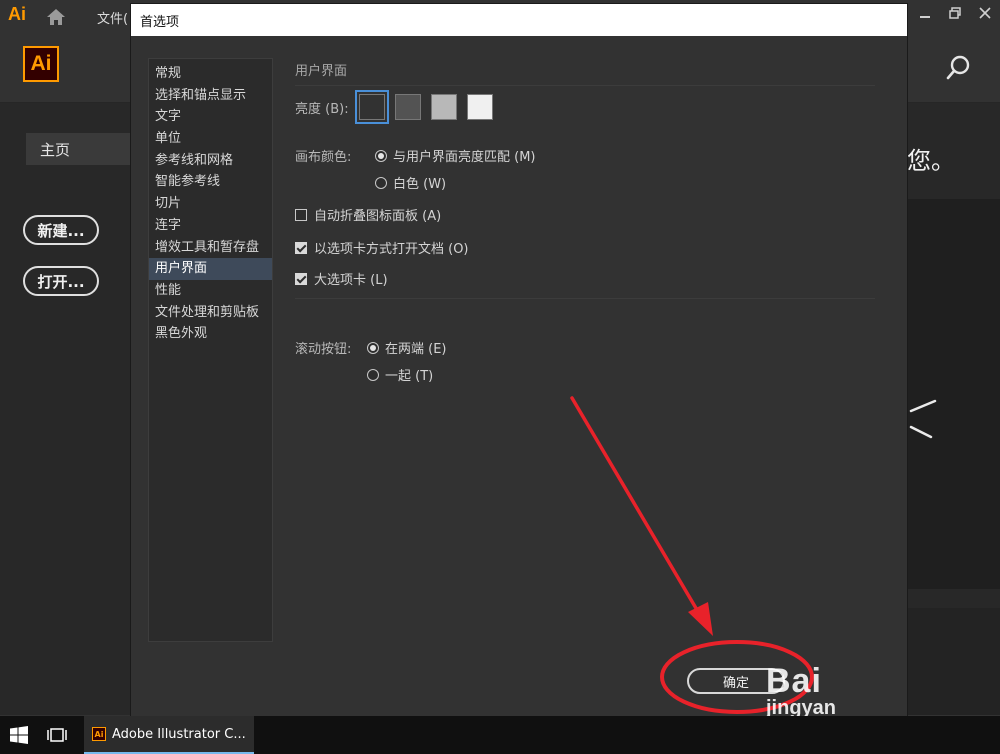  I want to click on restore-icon, so click(955, 13).